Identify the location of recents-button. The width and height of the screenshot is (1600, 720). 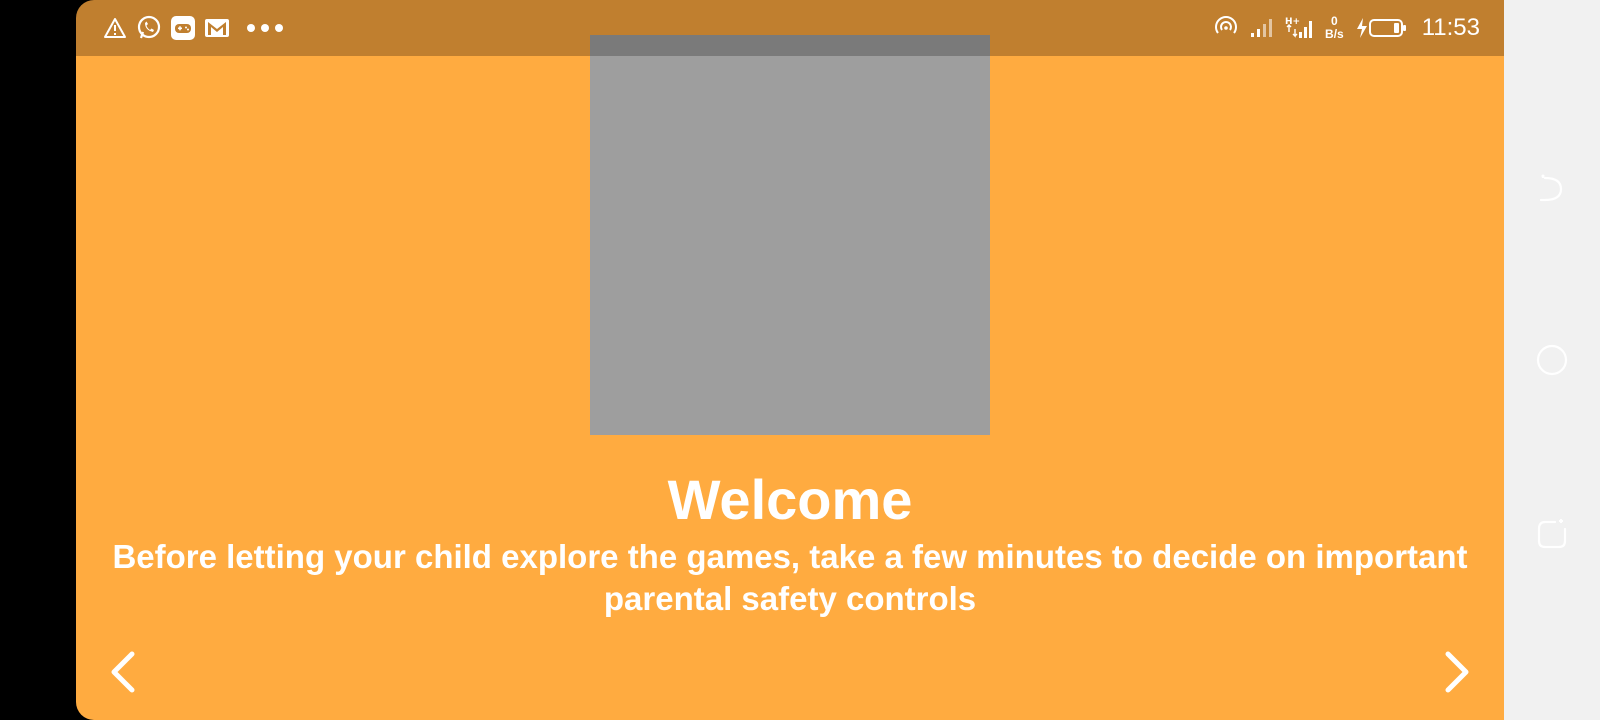
(1552, 534).